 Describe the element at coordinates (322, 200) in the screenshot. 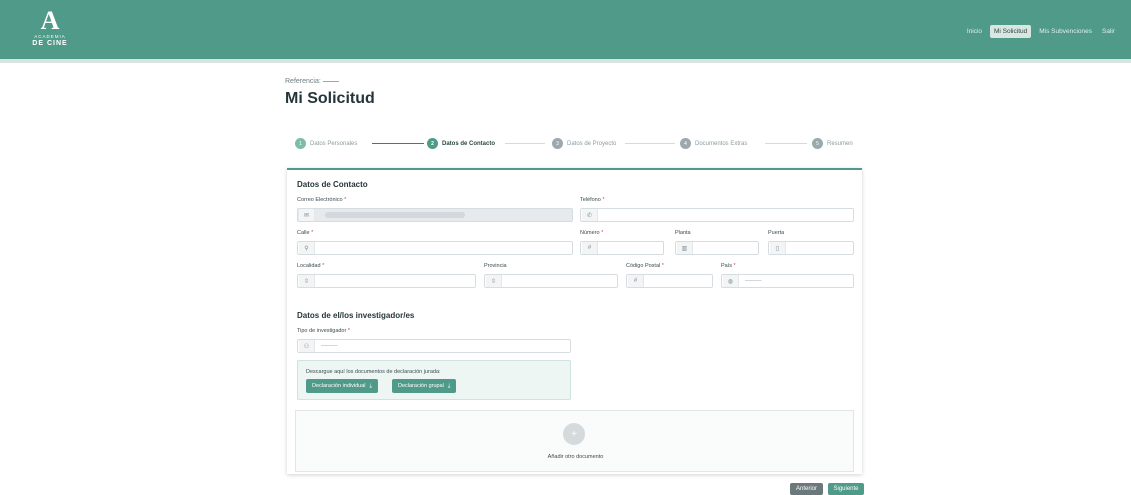

I see `email-label: Correo Electrónico *` at that location.